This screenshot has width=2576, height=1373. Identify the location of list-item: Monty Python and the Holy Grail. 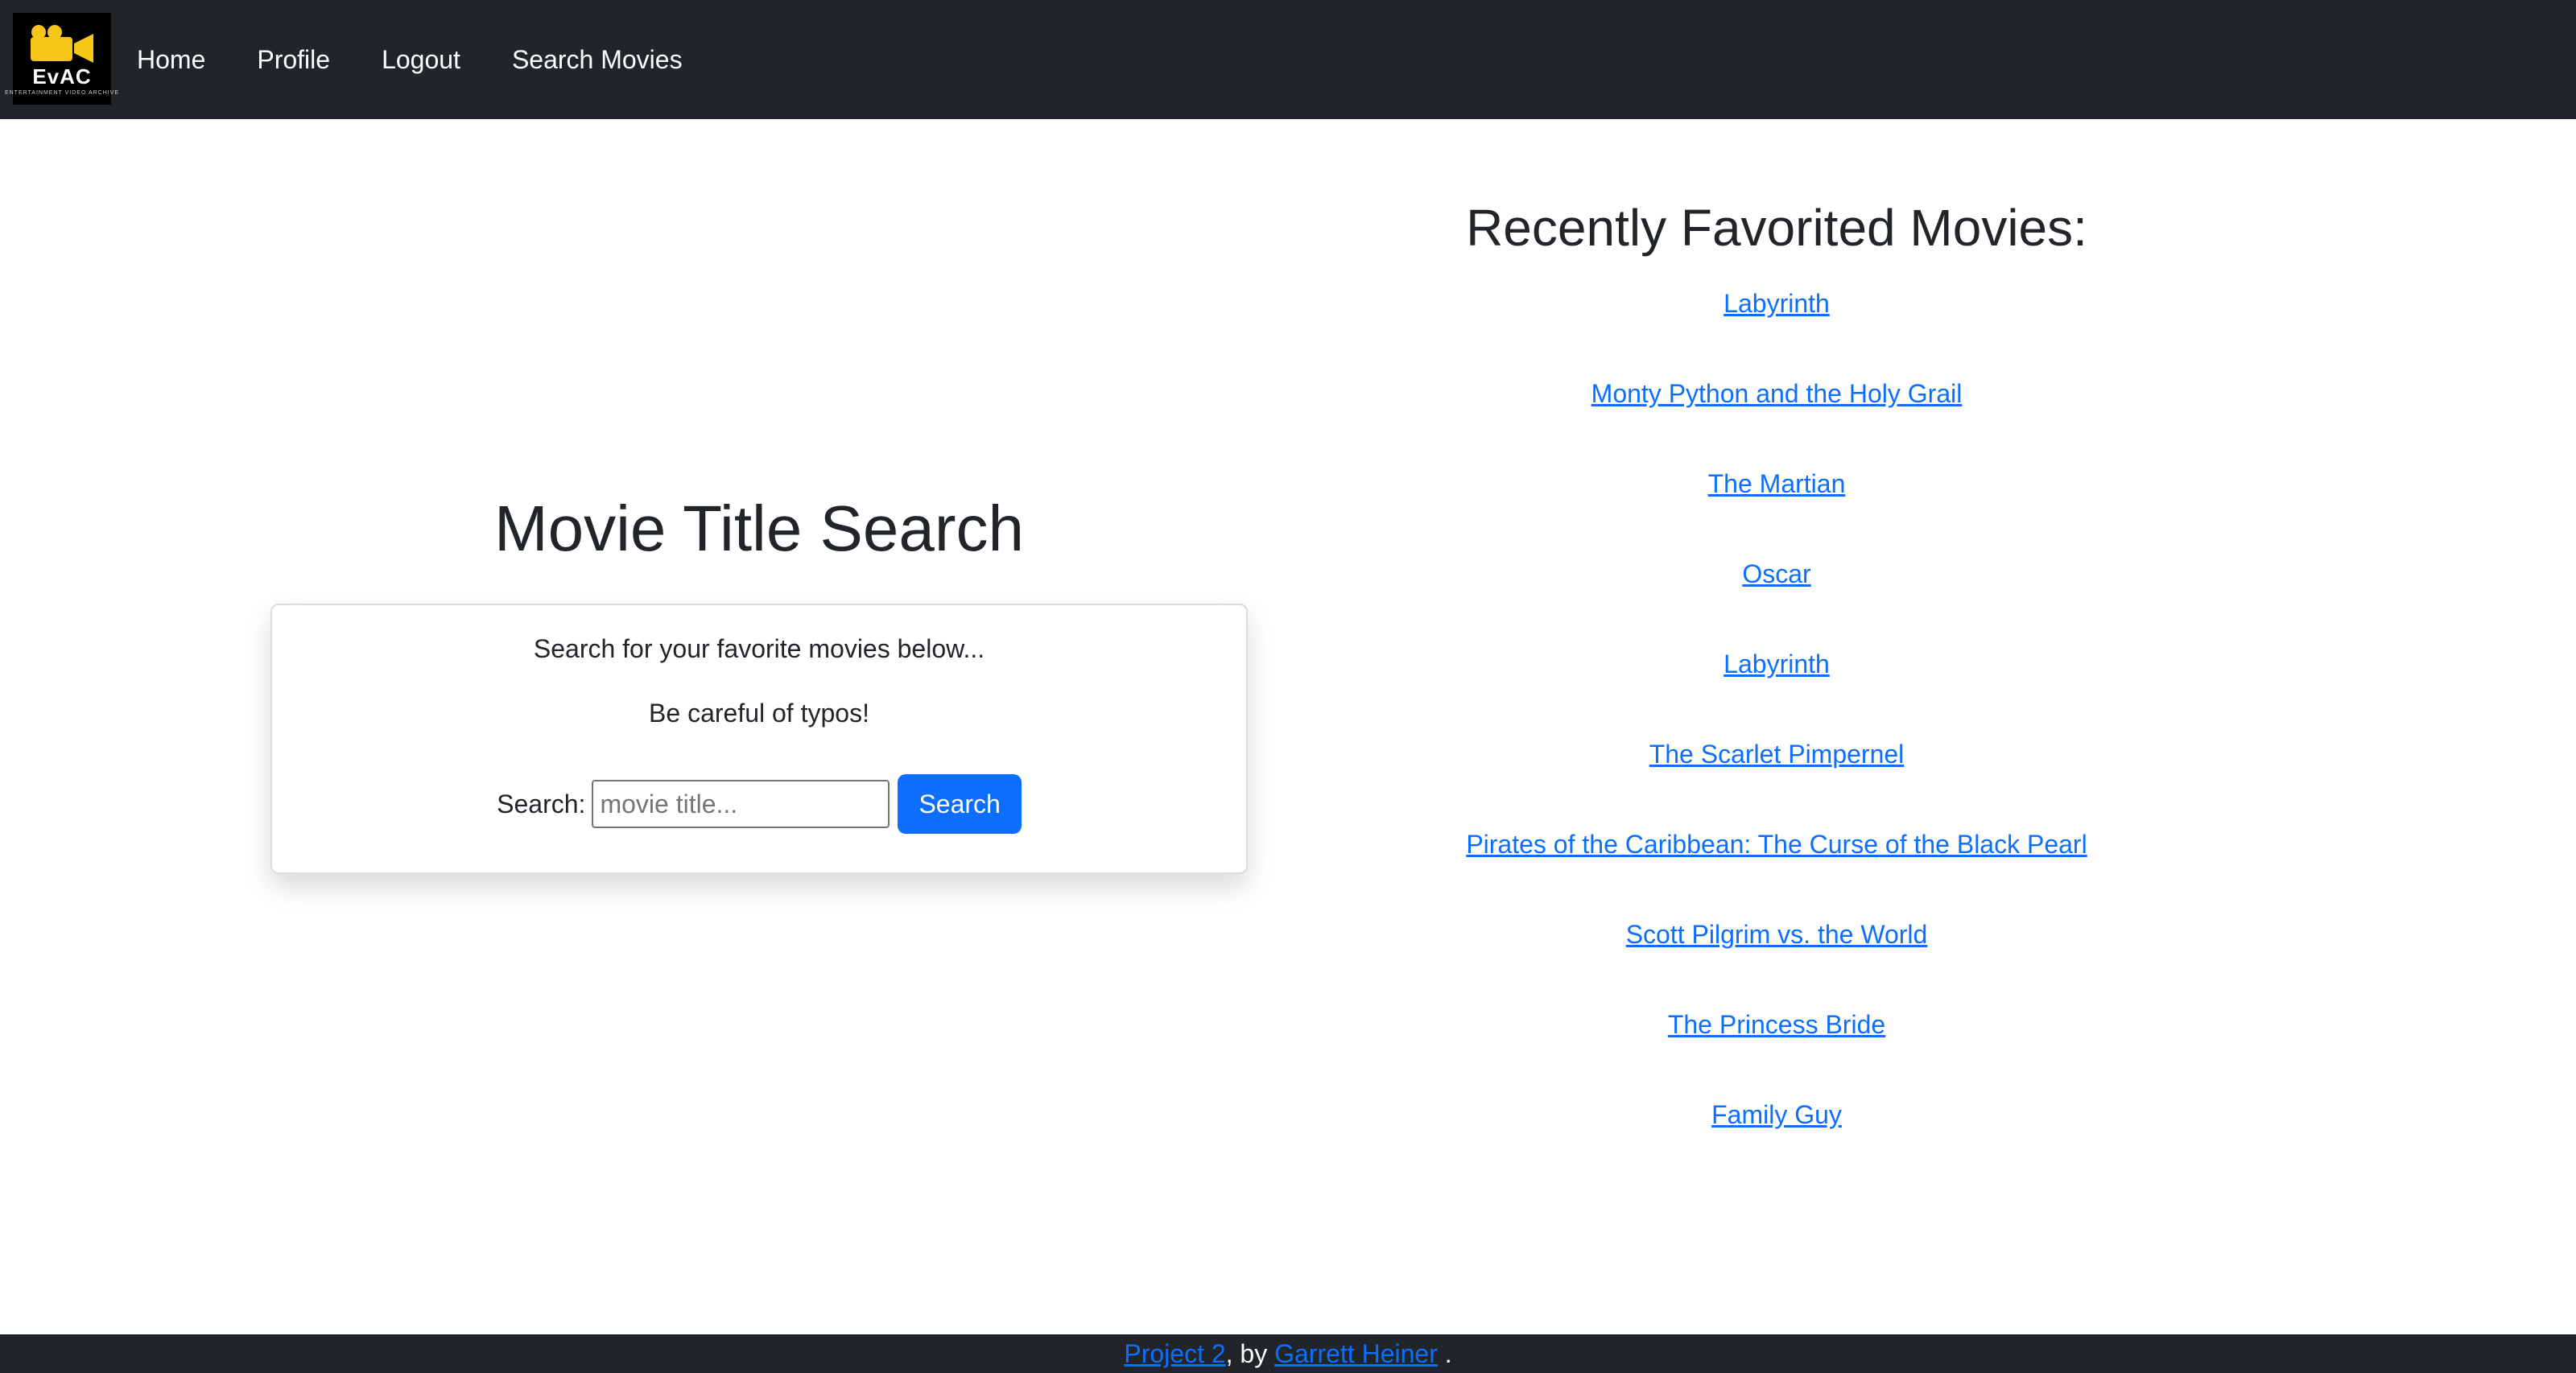
(1776, 419).